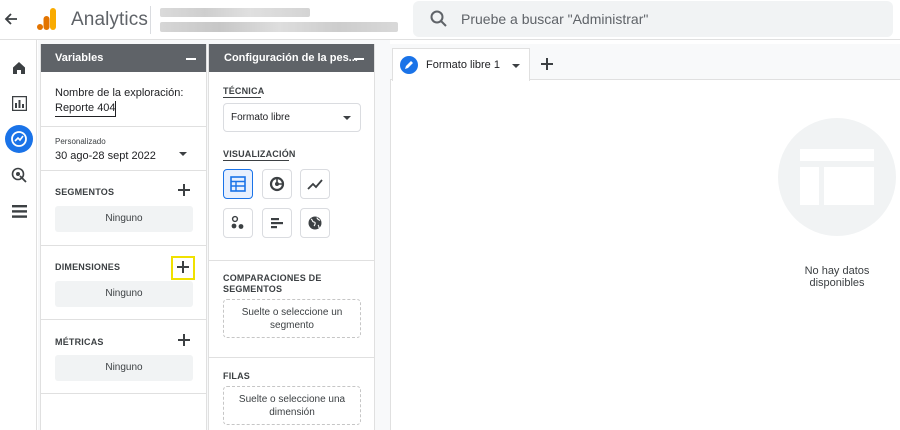 The image size is (900, 430). What do you see at coordinates (183, 154) in the screenshot?
I see `date-range-dropdown-icon` at bounding box center [183, 154].